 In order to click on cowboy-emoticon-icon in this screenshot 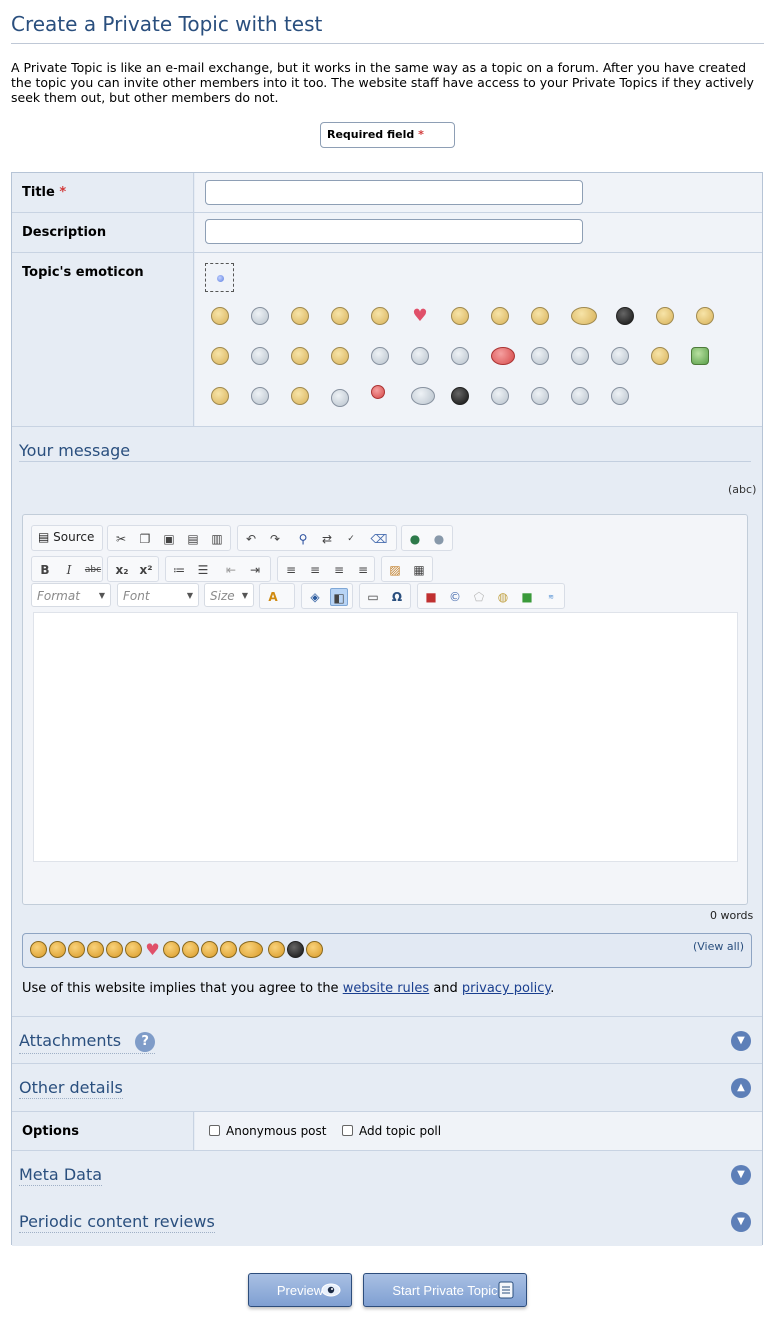, I will do `click(540, 396)`.